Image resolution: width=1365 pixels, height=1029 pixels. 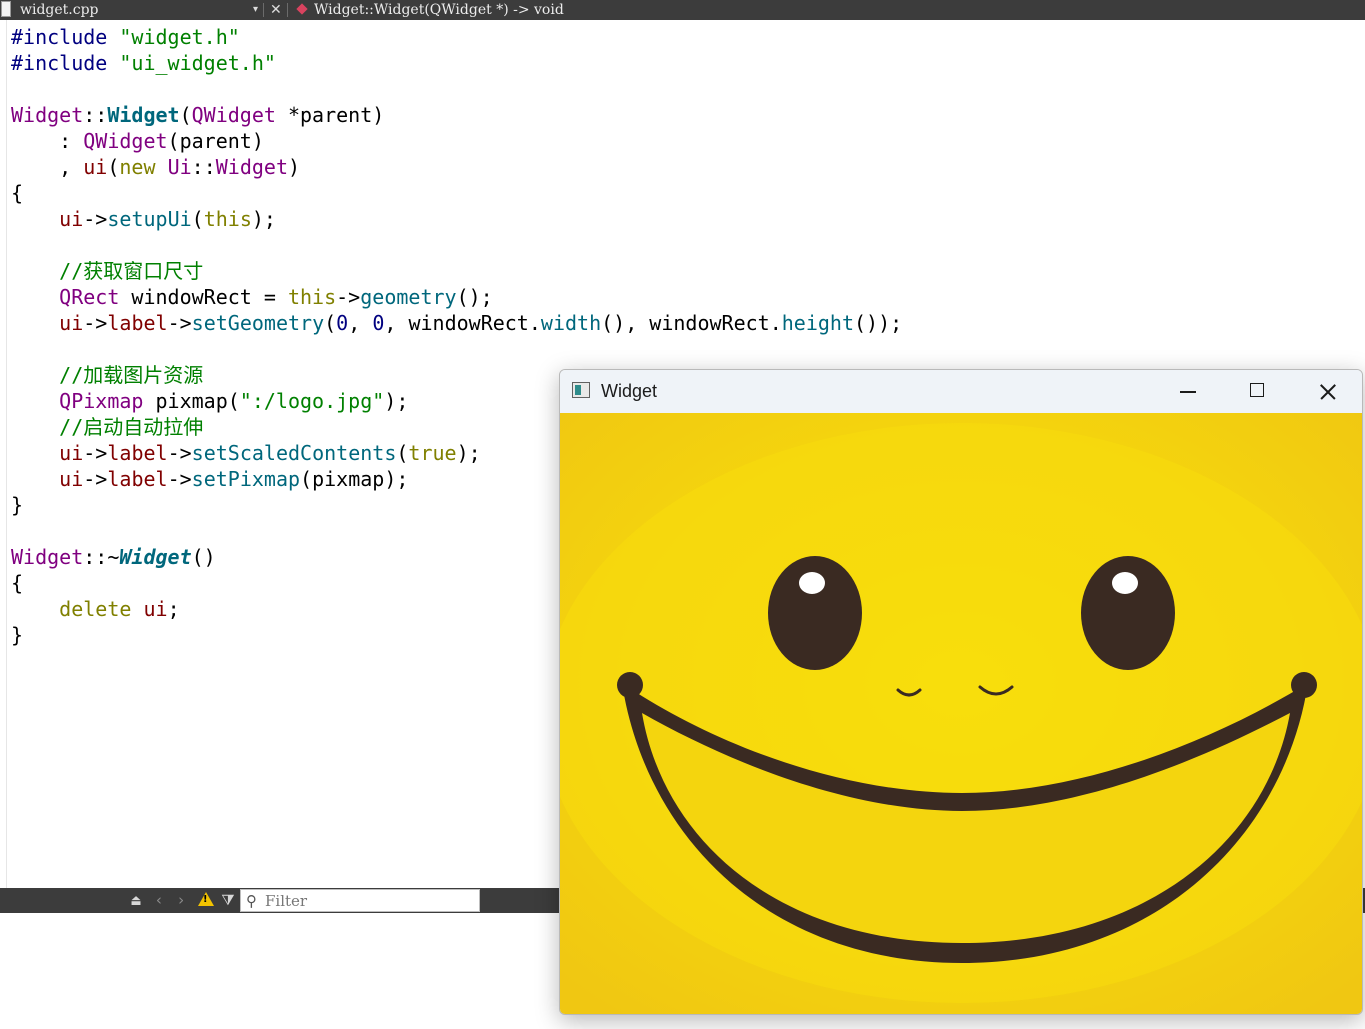 I want to click on code-token: delete, so click(x=101, y=609).